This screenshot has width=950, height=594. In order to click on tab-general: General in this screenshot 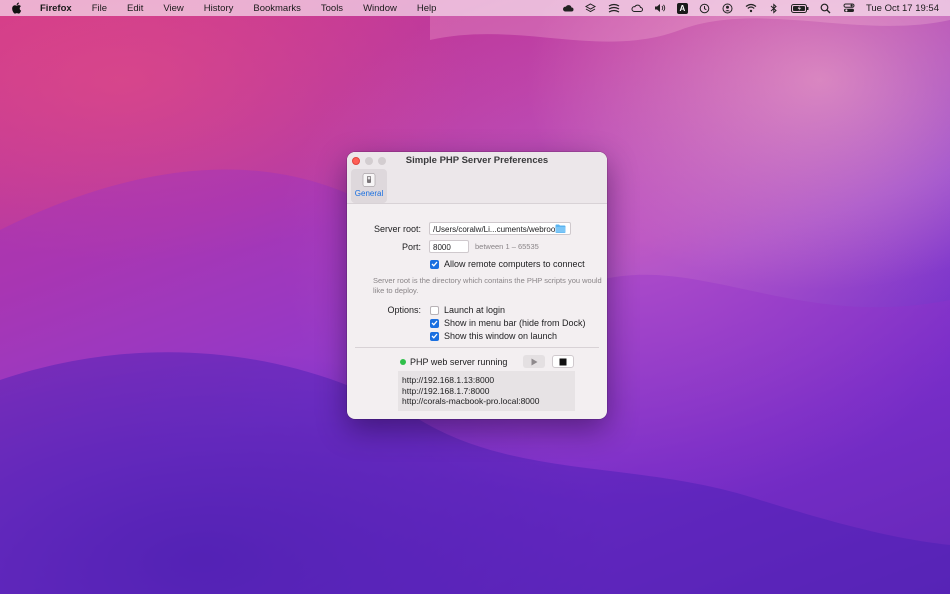, I will do `click(369, 186)`.